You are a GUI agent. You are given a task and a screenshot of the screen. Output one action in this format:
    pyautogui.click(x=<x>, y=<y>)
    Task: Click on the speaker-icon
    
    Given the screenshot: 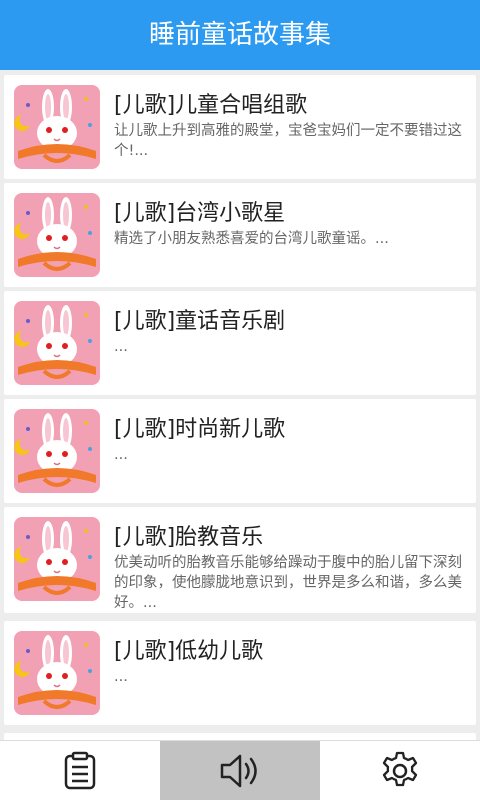 What is the action you would take?
    pyautogui.click(x=238, y=771)
    